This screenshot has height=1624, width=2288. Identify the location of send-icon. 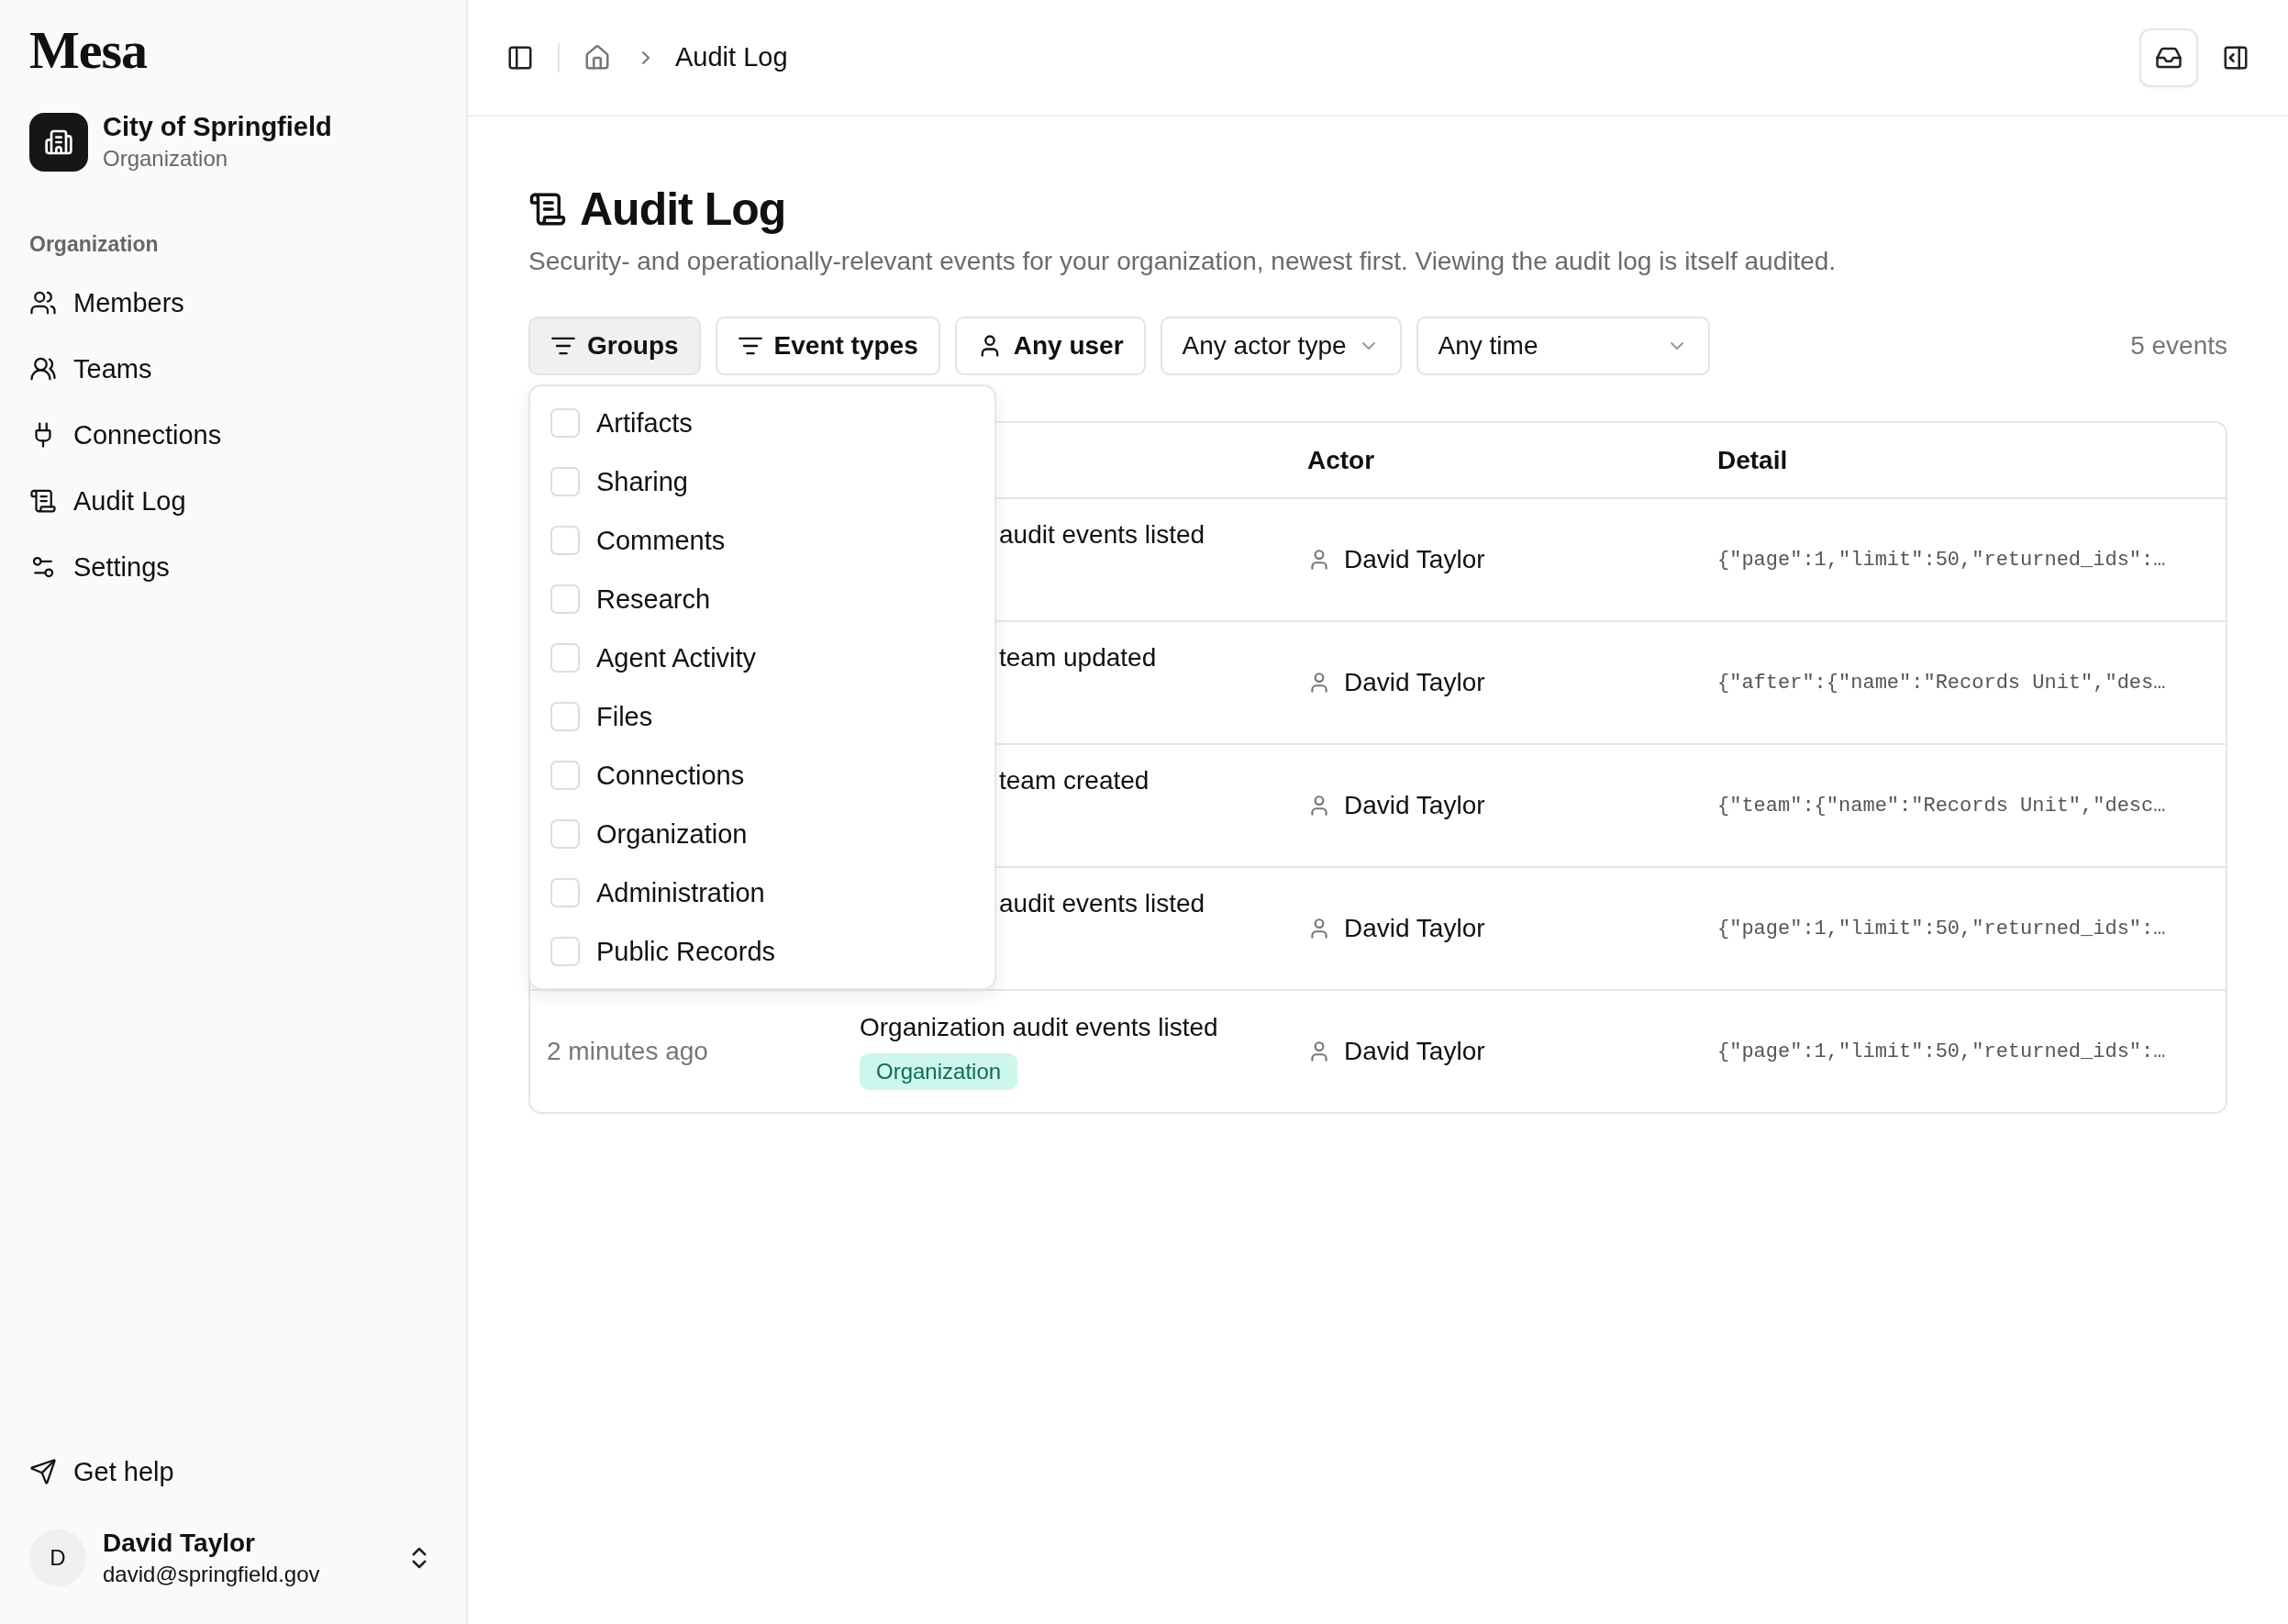
(43, 1471).